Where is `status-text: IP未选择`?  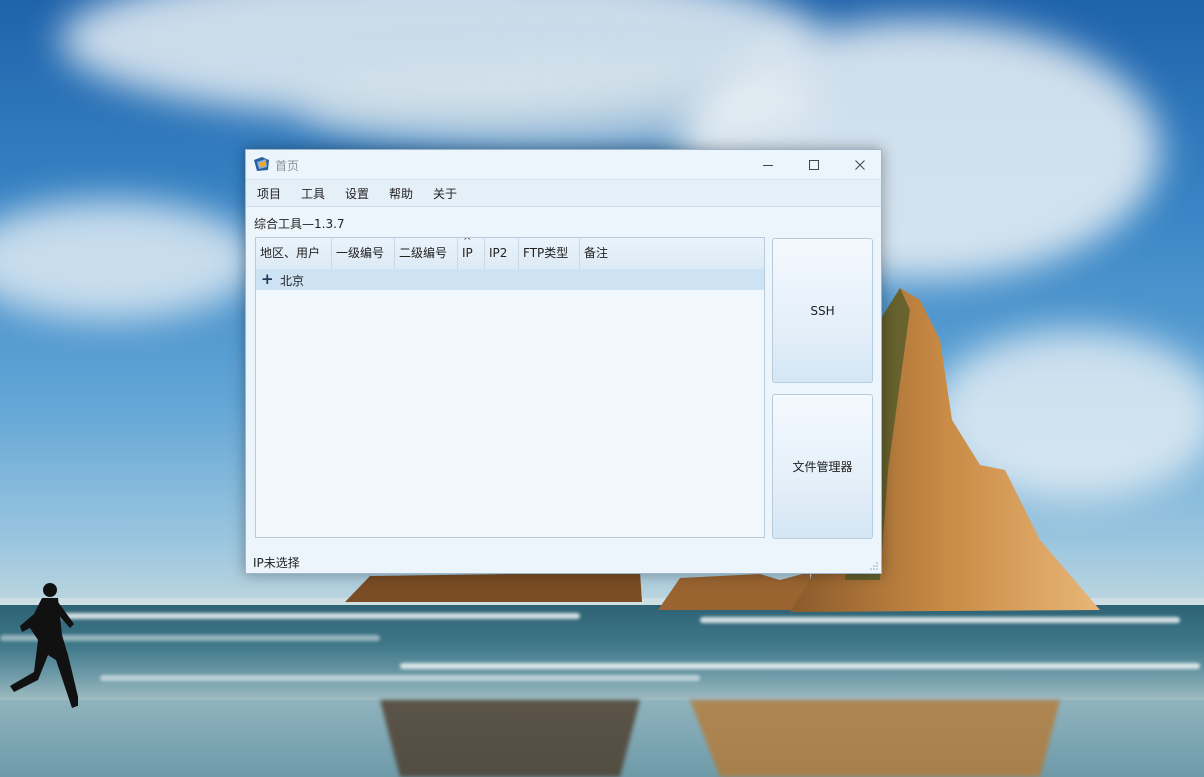
status-text: IP未选择 is located at coordinates (276, 563).